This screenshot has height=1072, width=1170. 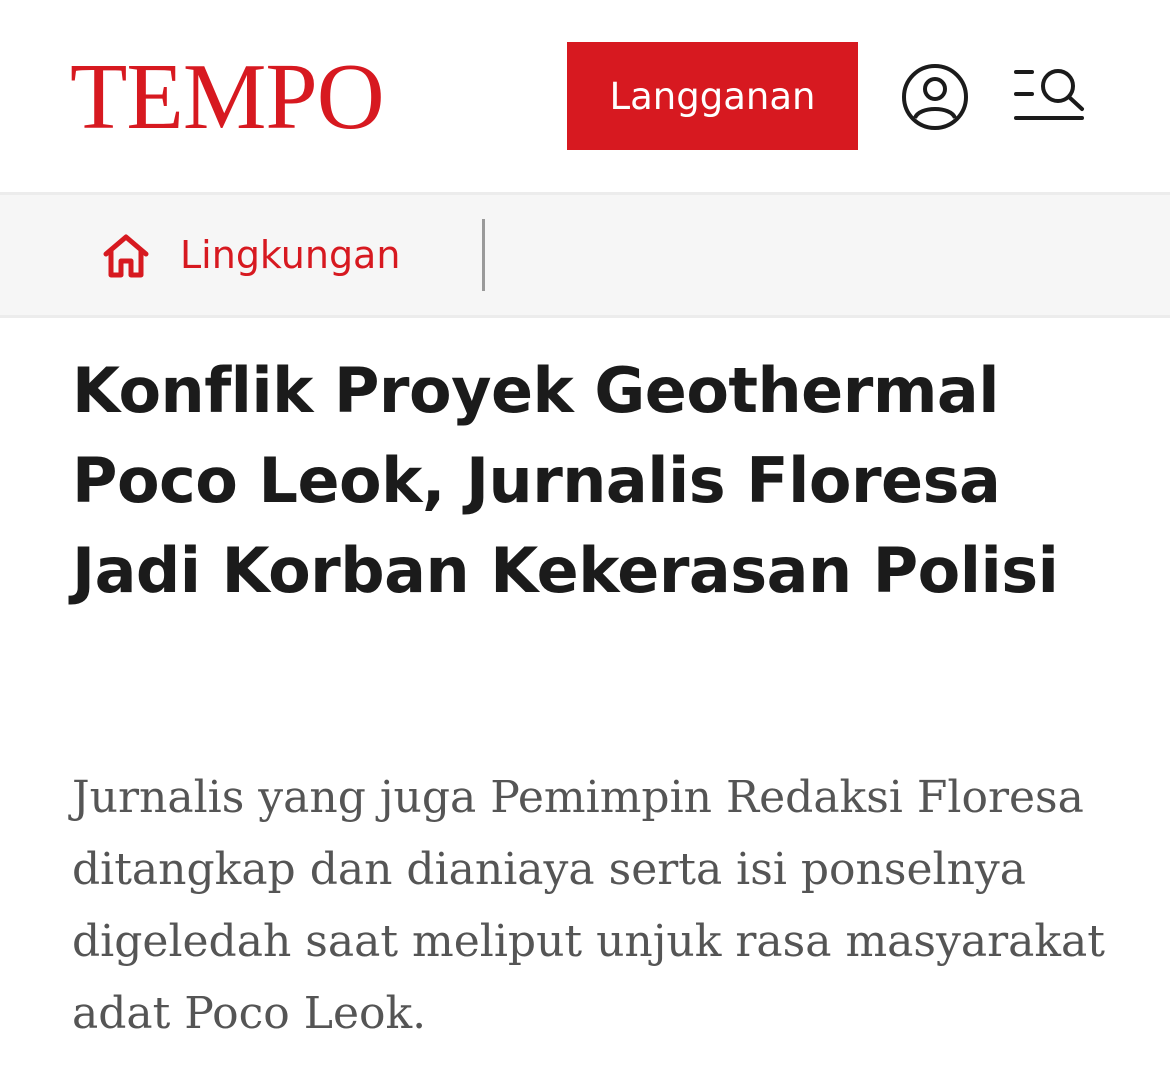 I want to click on search-menu-button, so click(x=1050, y=94).